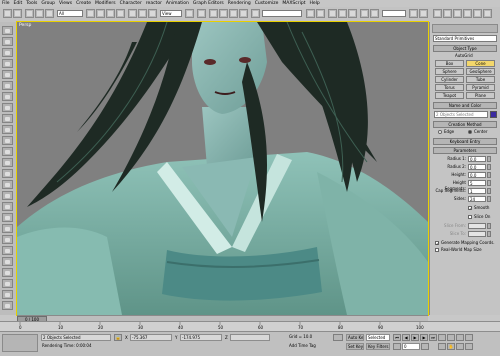  I want to click on select-rotate-button, so click(142, 13).